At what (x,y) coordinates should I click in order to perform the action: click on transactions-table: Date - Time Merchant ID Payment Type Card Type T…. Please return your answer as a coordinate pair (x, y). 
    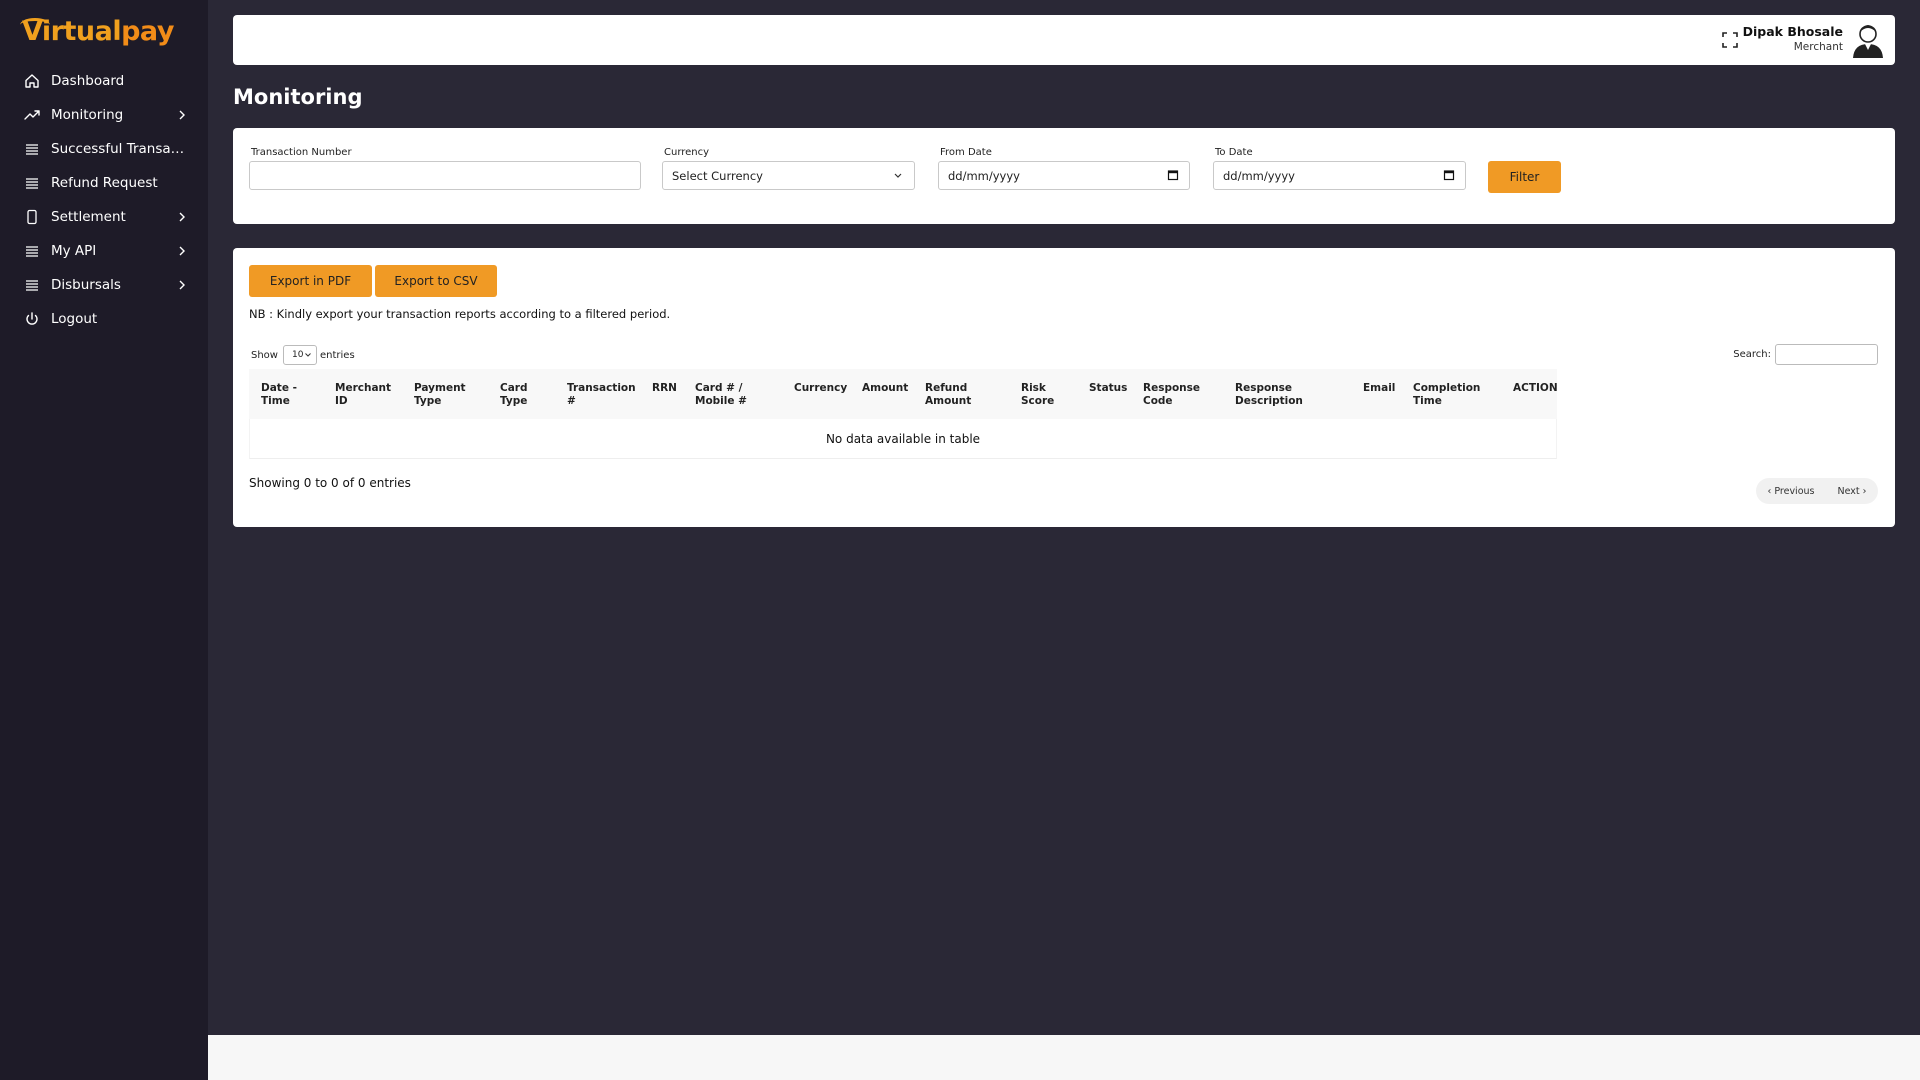
    Looking at the image, I should click on (903, 414).